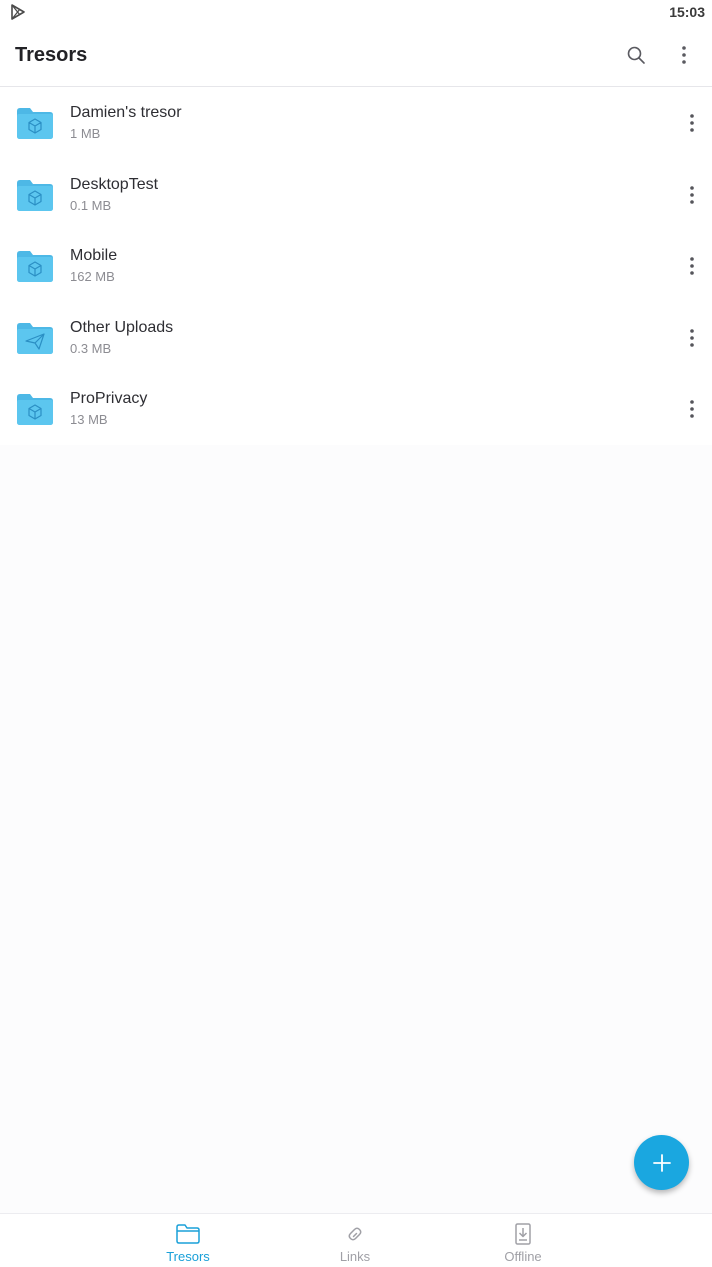  Describe the element at coordinates (356, 337) in the screenshot. I see `tresor-list-item: Other Uploads 0.3 MB` at that location.